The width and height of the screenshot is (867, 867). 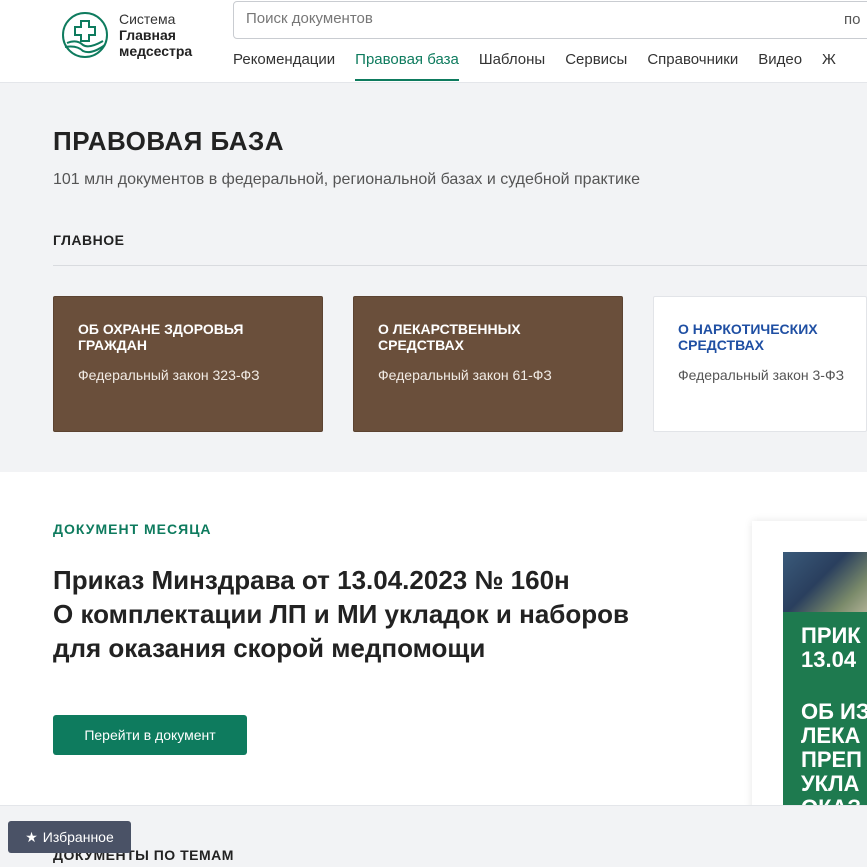 What do you see at coordinates (150, 735) in the screenshot?
I see `go-to-document-button: Перейти в документ` at bounding box center [150, 735].